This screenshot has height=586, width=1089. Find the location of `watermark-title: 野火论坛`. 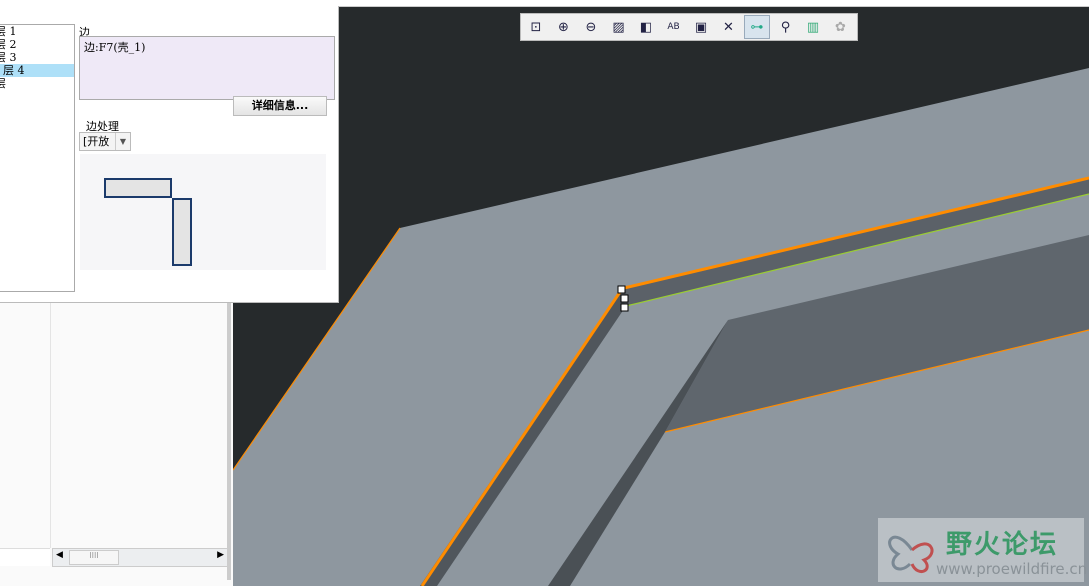

watermark-title: 野火论坛 is located at coordinates (1002, 545).